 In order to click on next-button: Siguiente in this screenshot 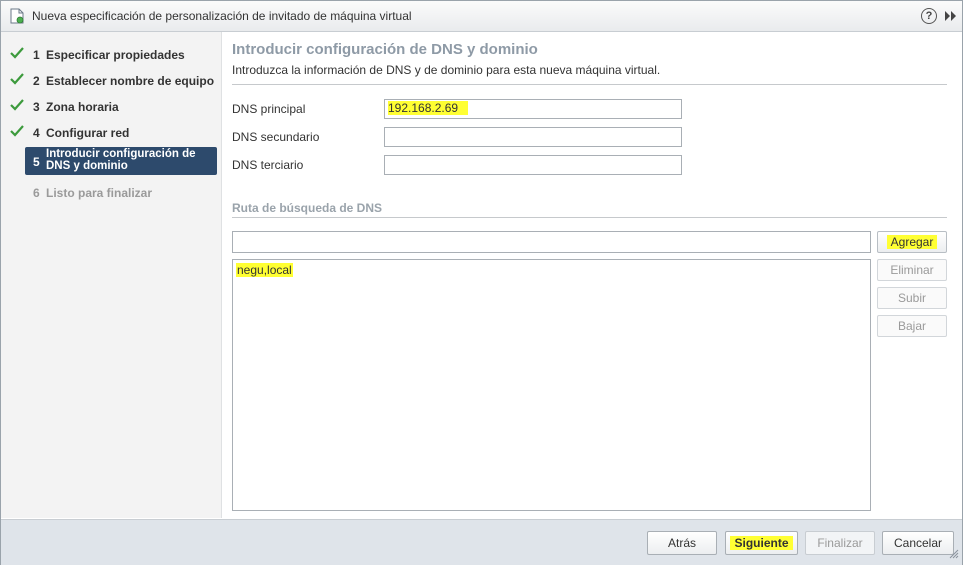, I will do `click(761, 543)`.